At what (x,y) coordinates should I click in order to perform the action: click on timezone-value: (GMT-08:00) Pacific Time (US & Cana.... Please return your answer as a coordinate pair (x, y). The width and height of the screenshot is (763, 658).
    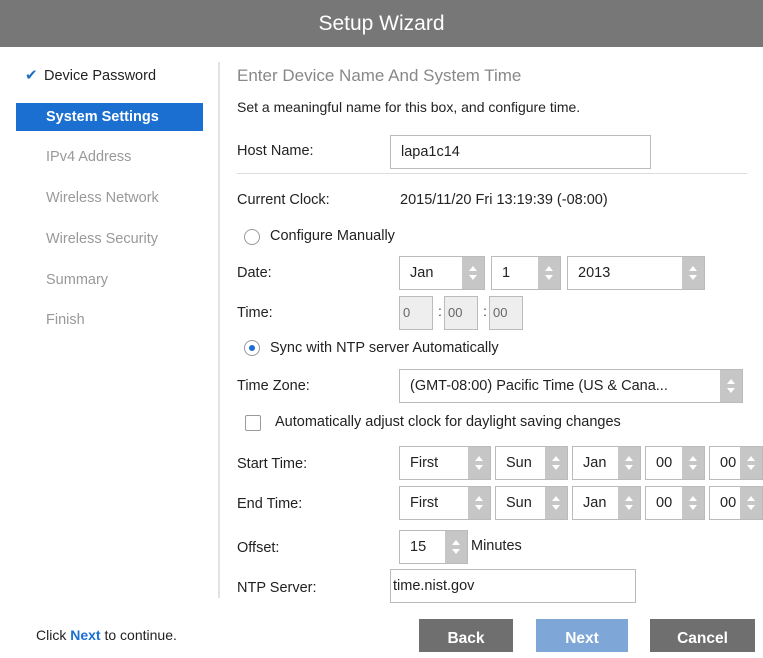
    Looking at the image, I should click on (539, 386).